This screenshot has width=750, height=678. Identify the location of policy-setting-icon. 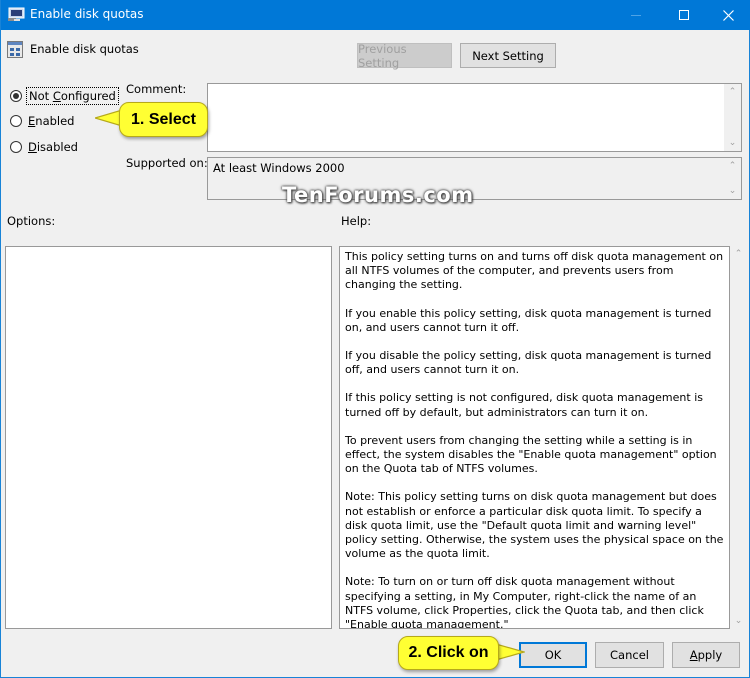
(15, 49).